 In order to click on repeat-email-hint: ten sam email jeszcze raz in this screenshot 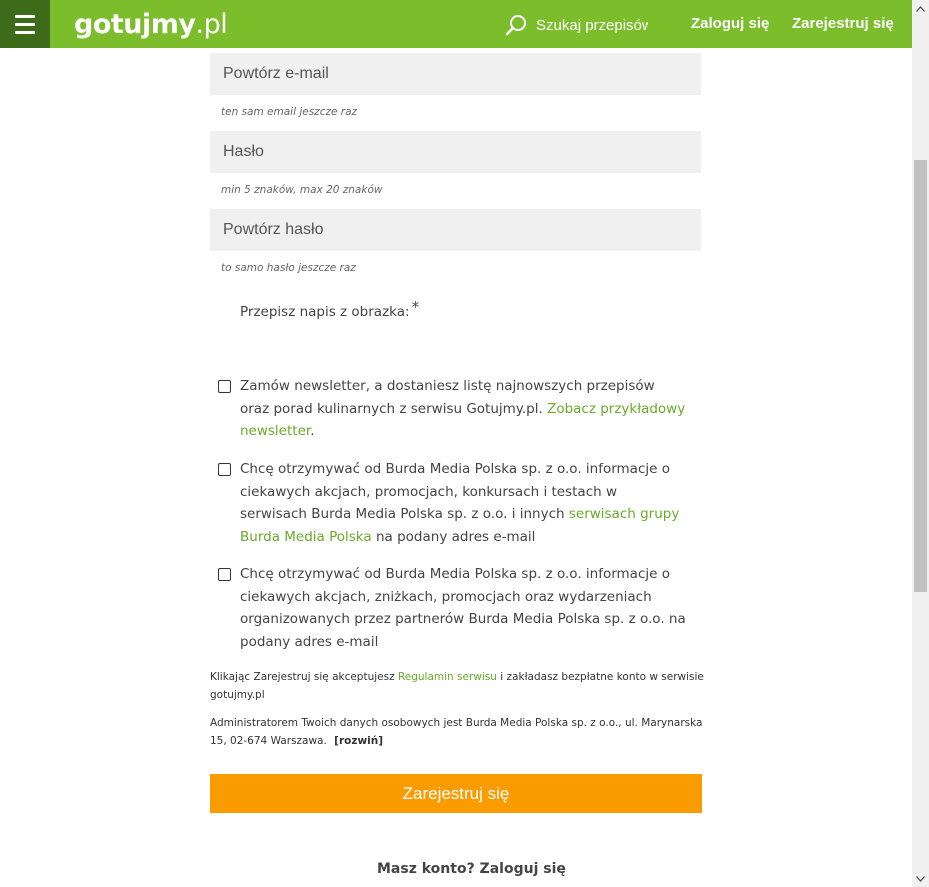, I will do `click(289, 112)`.